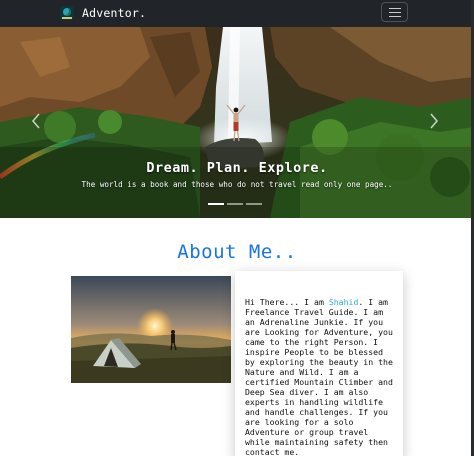  I want to click on chevron-left-icon, so click(36, 121).